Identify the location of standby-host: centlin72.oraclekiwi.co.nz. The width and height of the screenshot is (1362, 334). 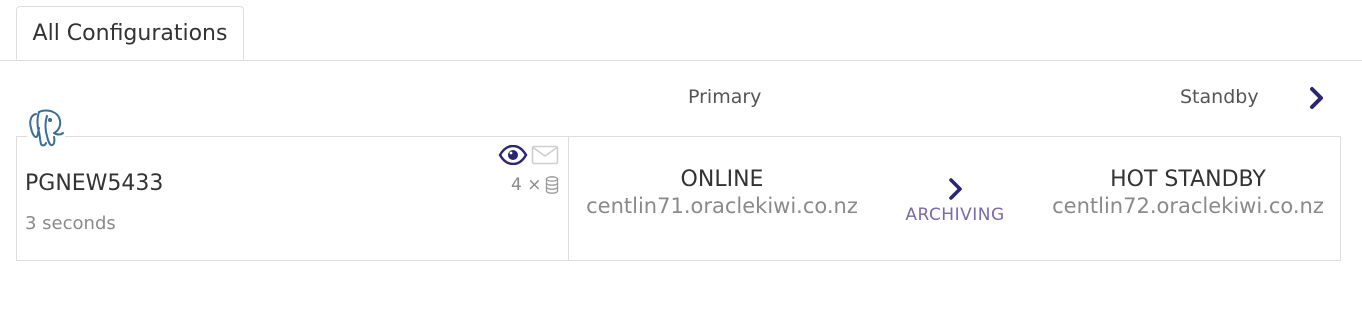
(1188, 206).